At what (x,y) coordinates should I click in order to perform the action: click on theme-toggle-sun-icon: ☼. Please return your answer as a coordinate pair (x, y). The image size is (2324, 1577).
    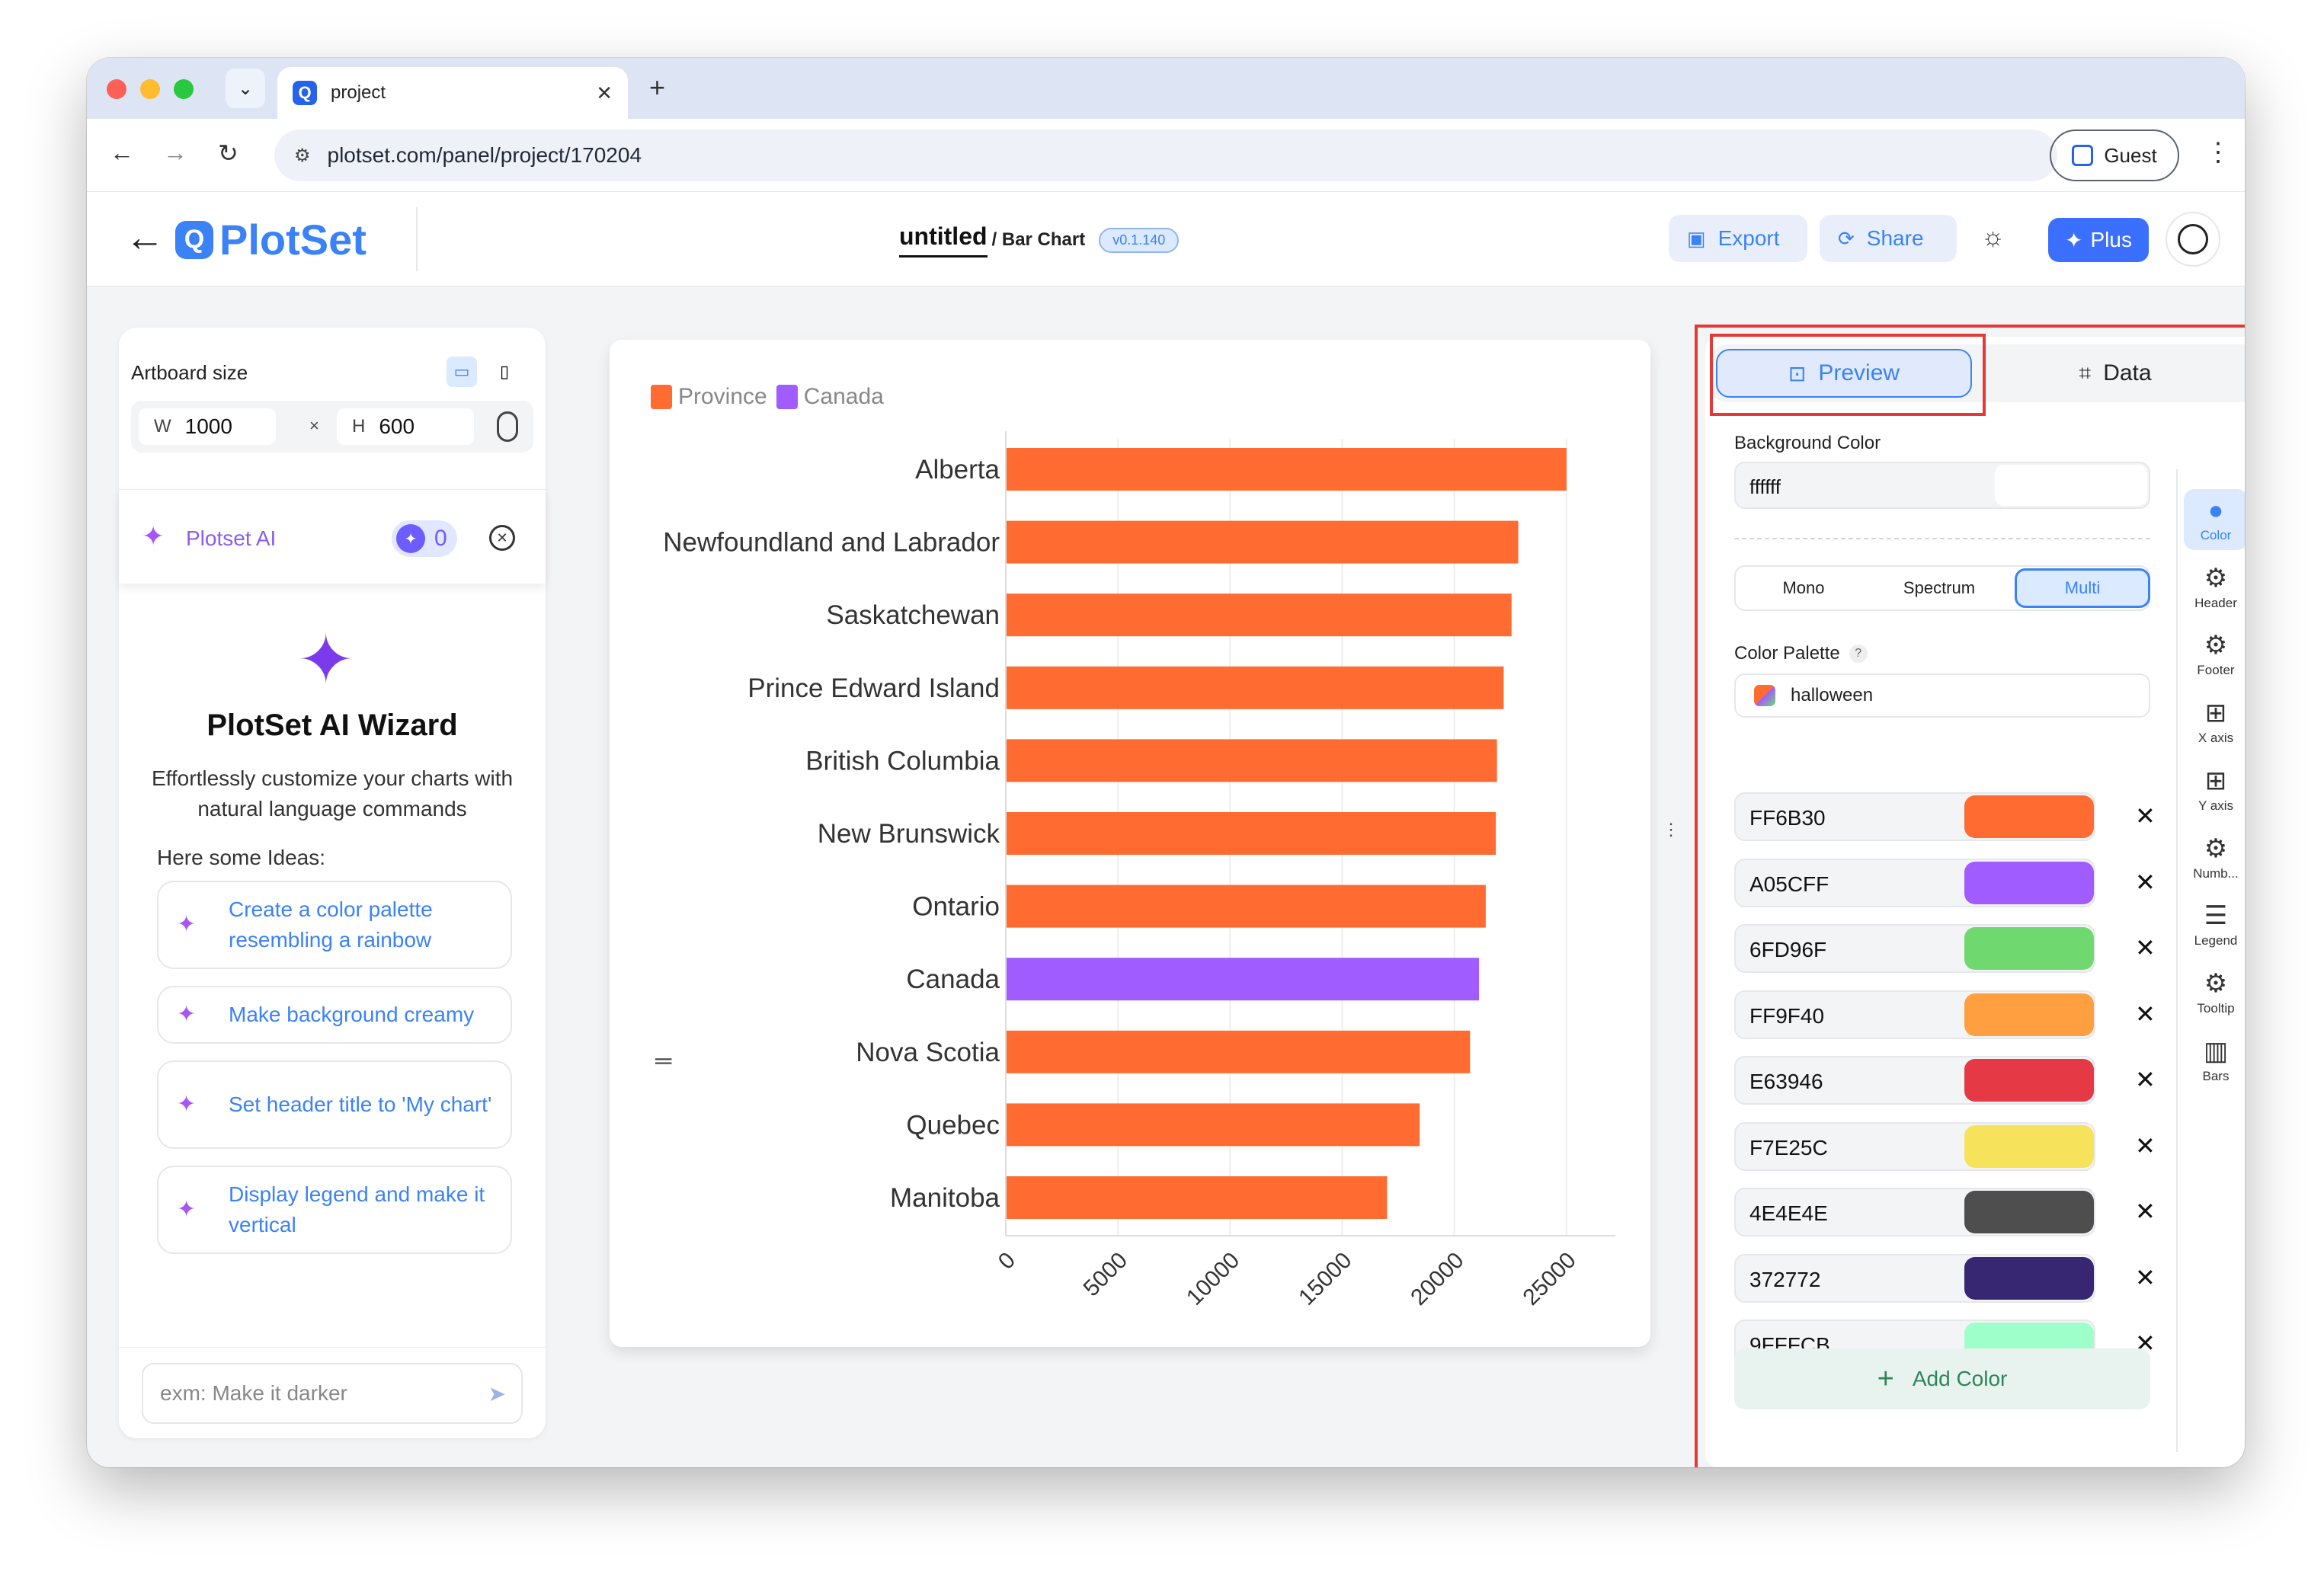
    Looking at the image, I should click on (1993, 237).